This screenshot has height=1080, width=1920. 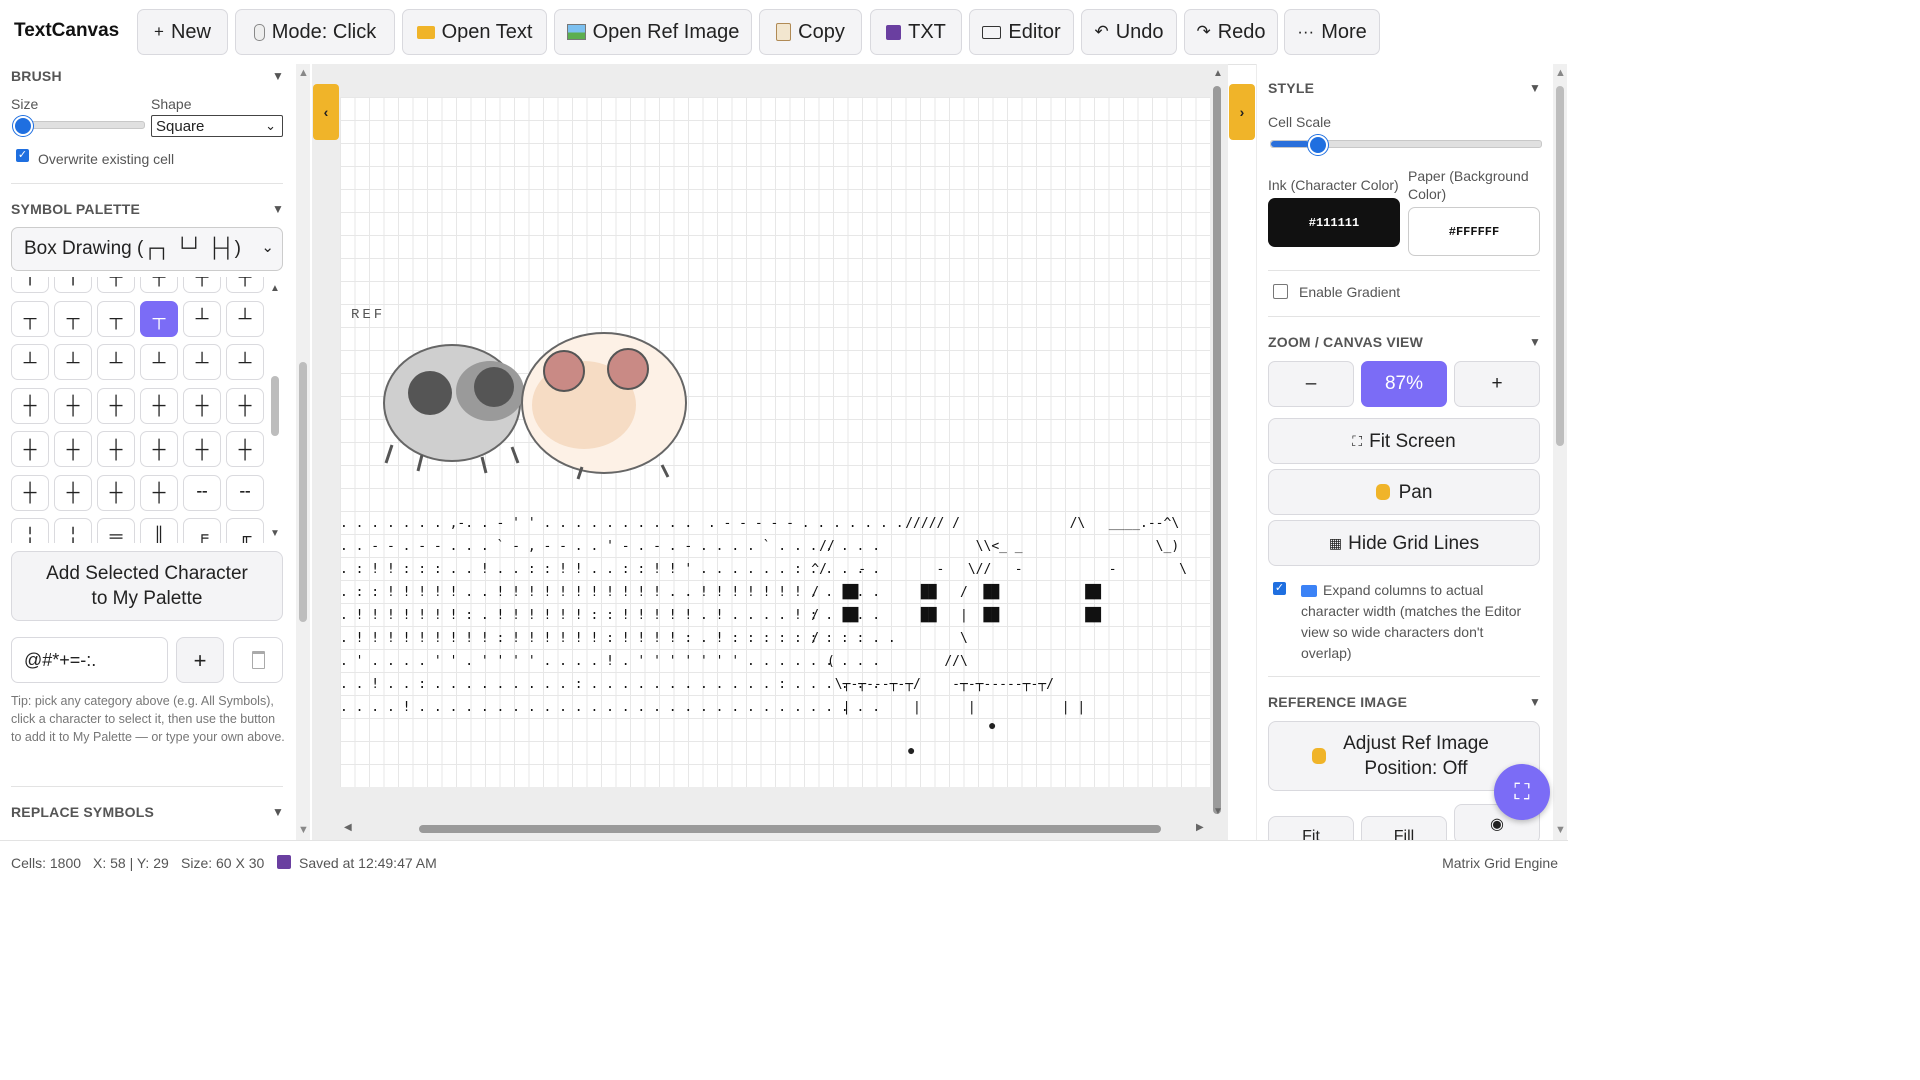 I want to click on symbol-button: ╓, so click(x=245, y=530).